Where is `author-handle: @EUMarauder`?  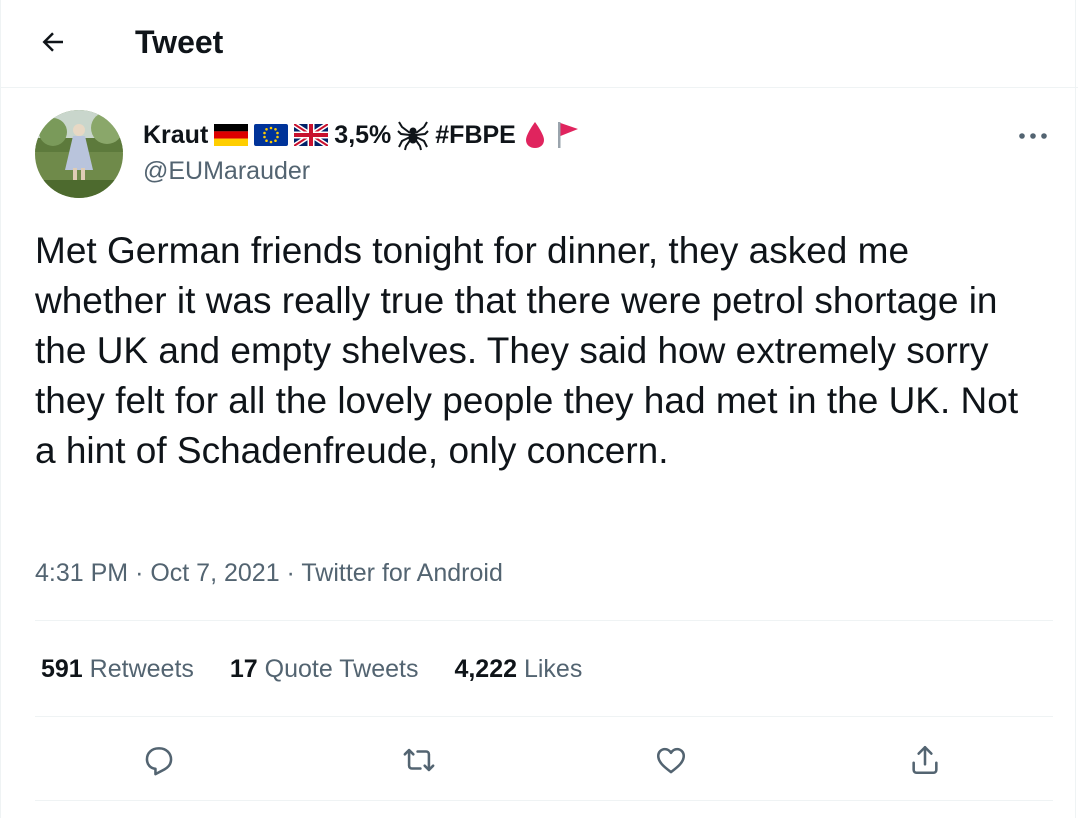 author-handle: @EUMarauder is located at coordinates (226, 171).